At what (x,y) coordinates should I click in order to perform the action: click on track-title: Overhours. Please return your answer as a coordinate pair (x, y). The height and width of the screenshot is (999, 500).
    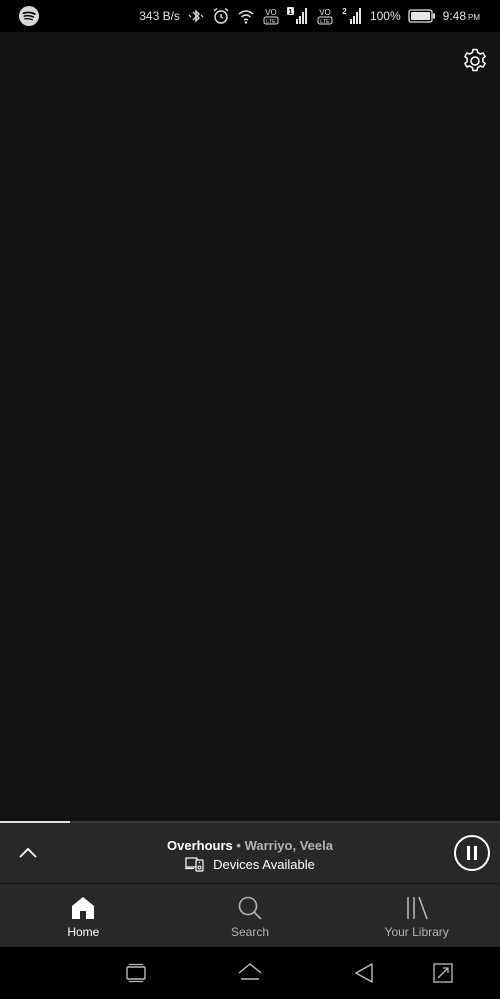
    Looking at the image, I should click on (200, 845).